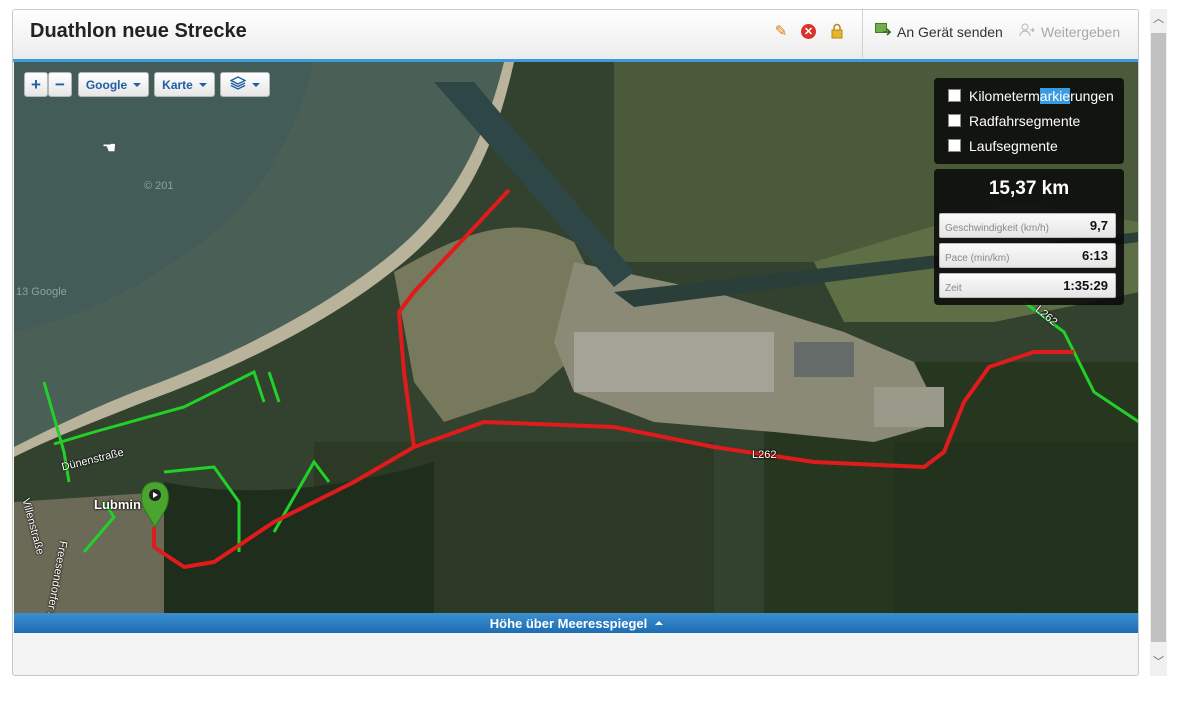  Describe the element at coordinates (177, 84) in the screenshot. I see `map-type-label: Karte` at that location.